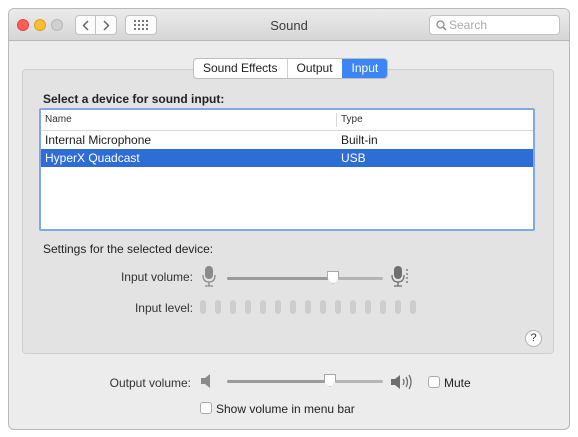 The height and width of the screenshot is (437, 578). Describe the element at coordinates (329, 380) in the screenshot. I see `output-volume-thumb` at that location.